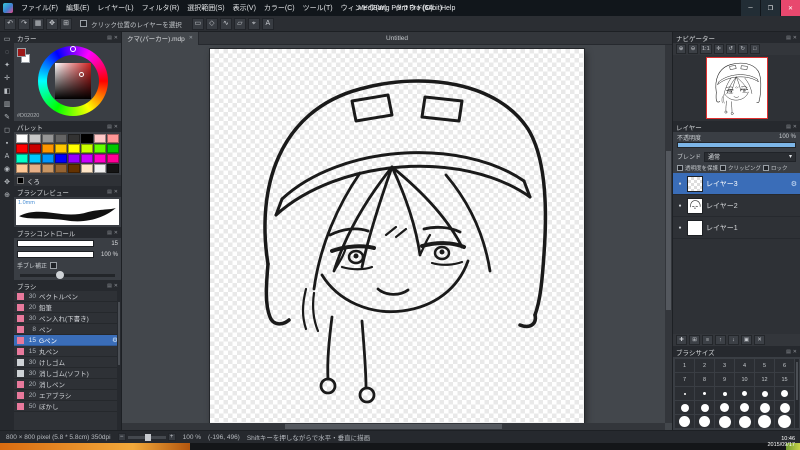 This screenshot has width=800, height=450. Describe the element at coordinates (160, 38) in the screenshot. I see `document-tab: クマ(パーカー).mdp ✕` at that location.